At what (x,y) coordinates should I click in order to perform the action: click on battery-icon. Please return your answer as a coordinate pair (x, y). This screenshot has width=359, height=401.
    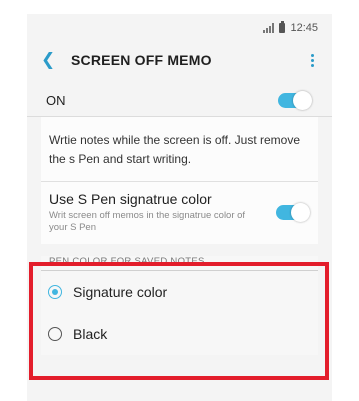
    Looking at the image, I should click on (282, 27).